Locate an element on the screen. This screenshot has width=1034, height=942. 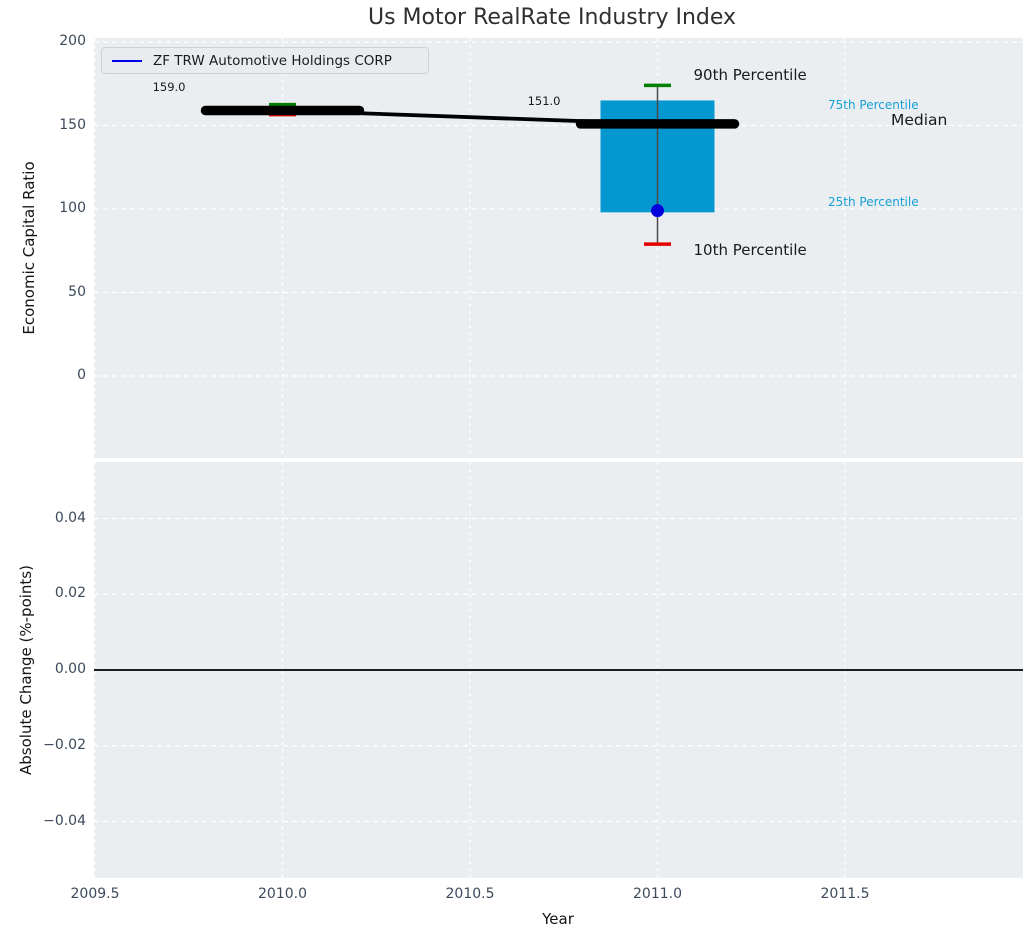
bottom-y-tick-label: 0.04 is located at coordinates (70, 517).